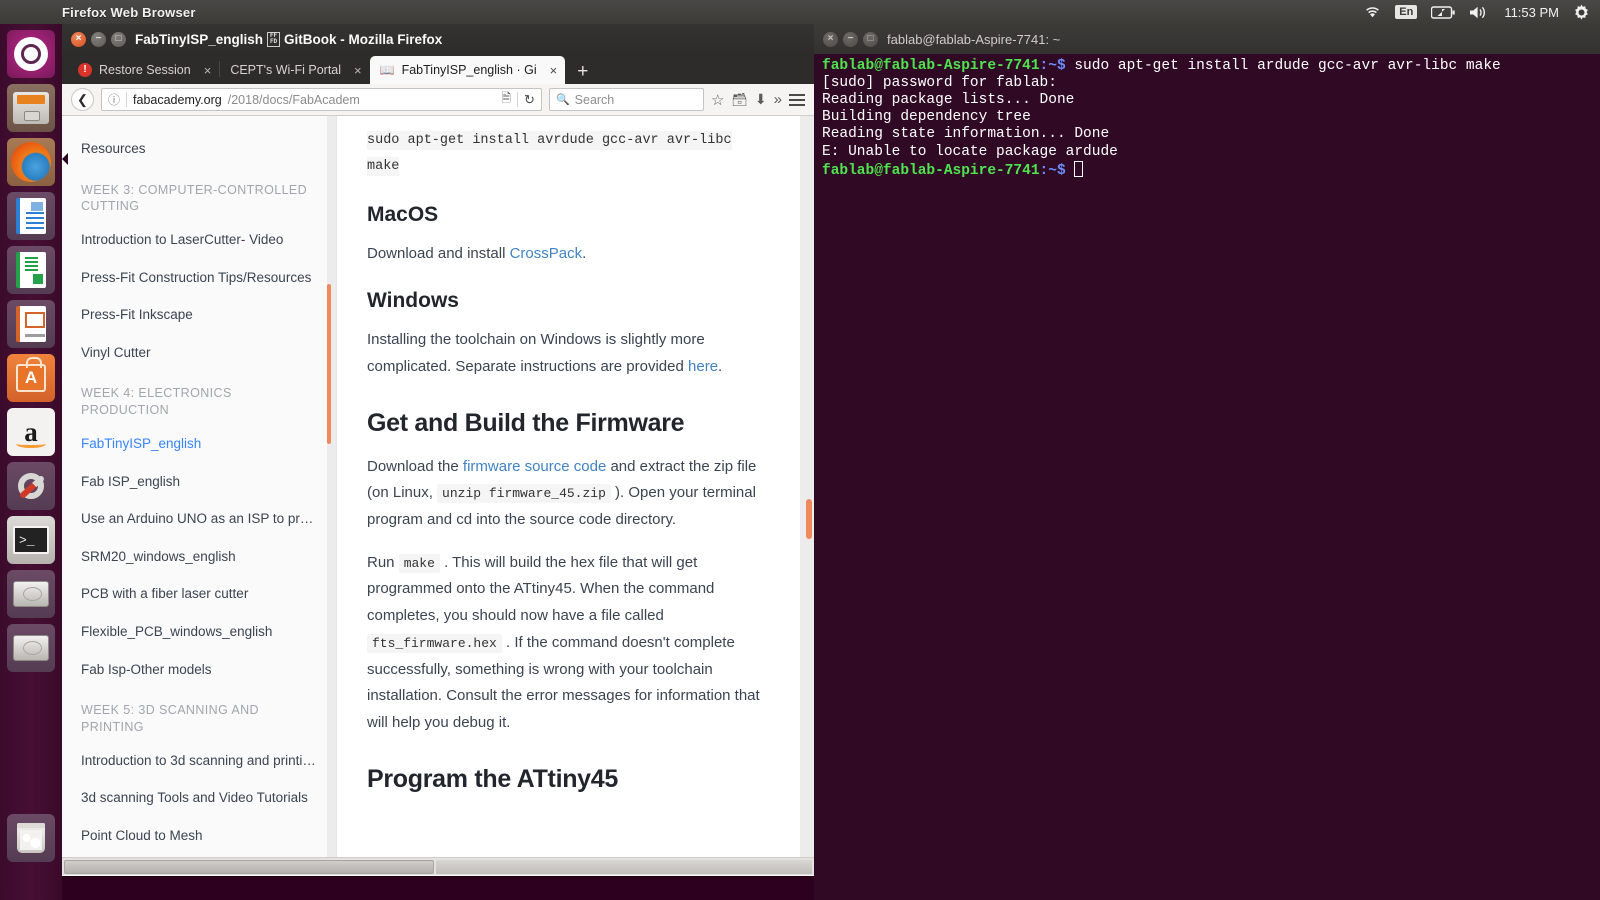 The image size is (1600, 900). What do you see at coordinates (703, 366) in the screenshot?
I see `here-link: here` at bounding box center [703, 366].